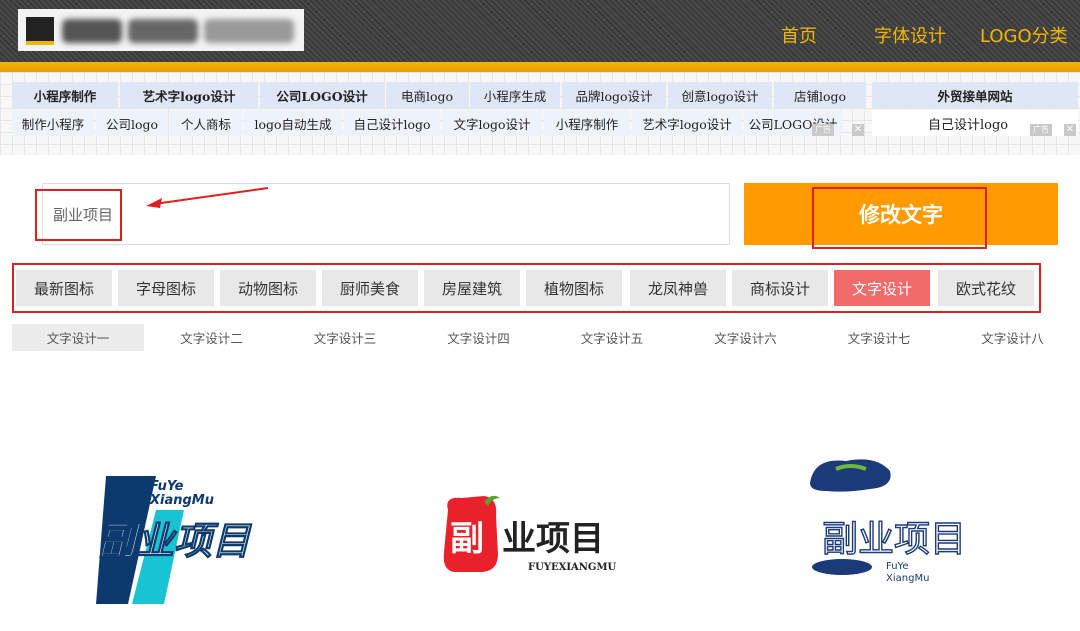 The image size is (1080, 631). I want to click on site-logo, so click(161, 30).